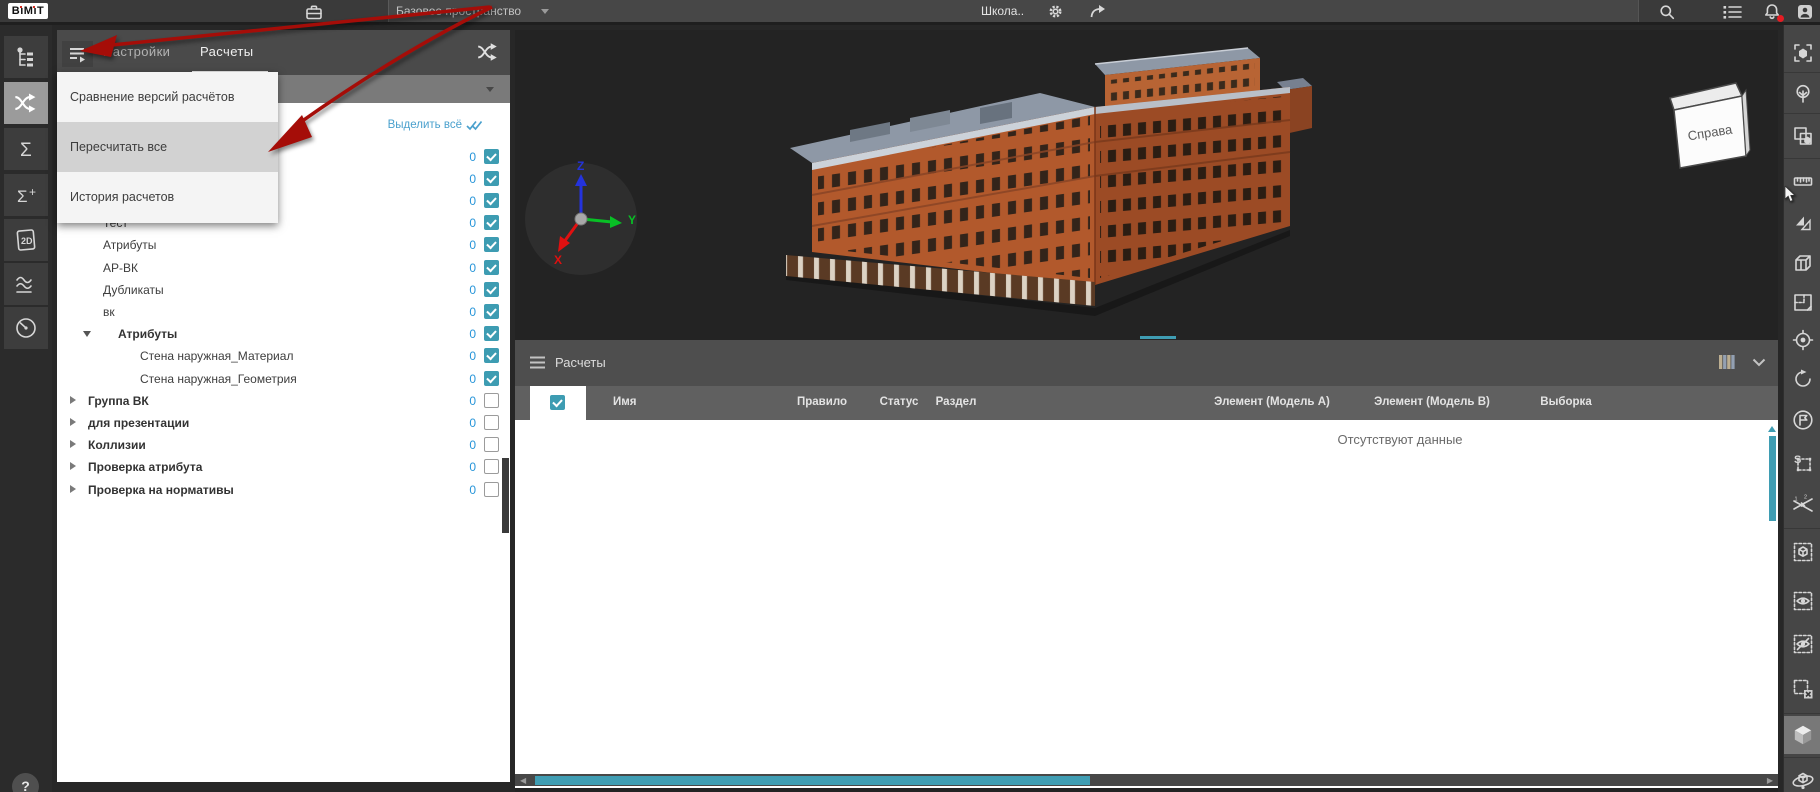 This screenshot has height=792, width=1820. Describe the element at coordinates (1146, 780) in the screenshot. I see `table-horizontal-scrollbar-track: ◀ ▶` at that location.